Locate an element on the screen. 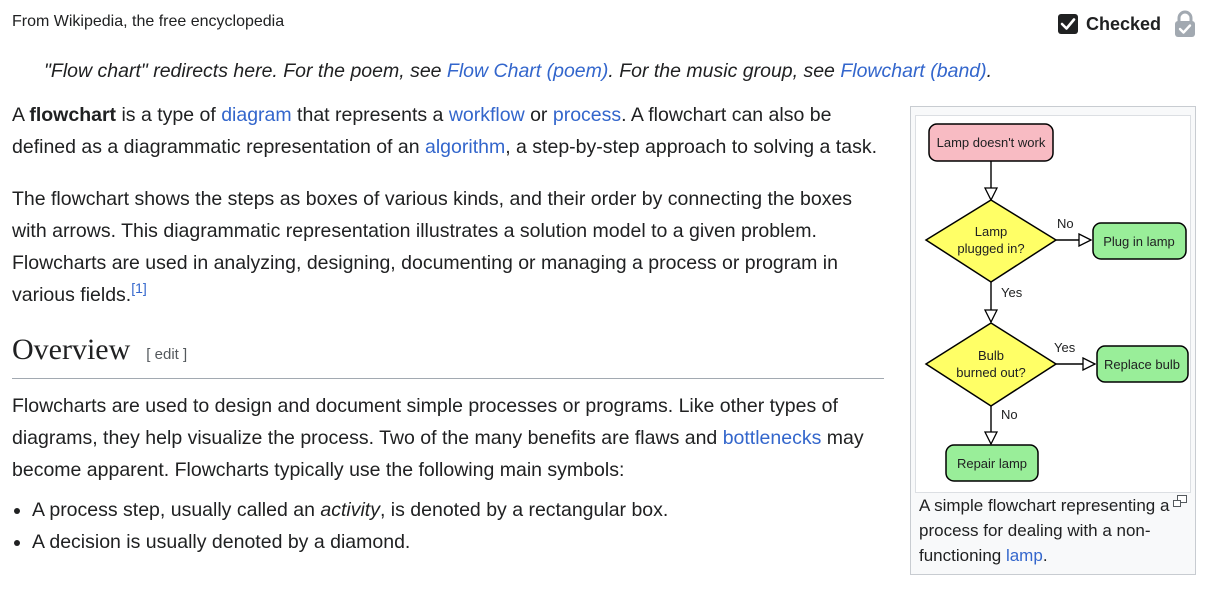  node-plug-in-label: Plug in lamp is located at coordinates (1139, 241).